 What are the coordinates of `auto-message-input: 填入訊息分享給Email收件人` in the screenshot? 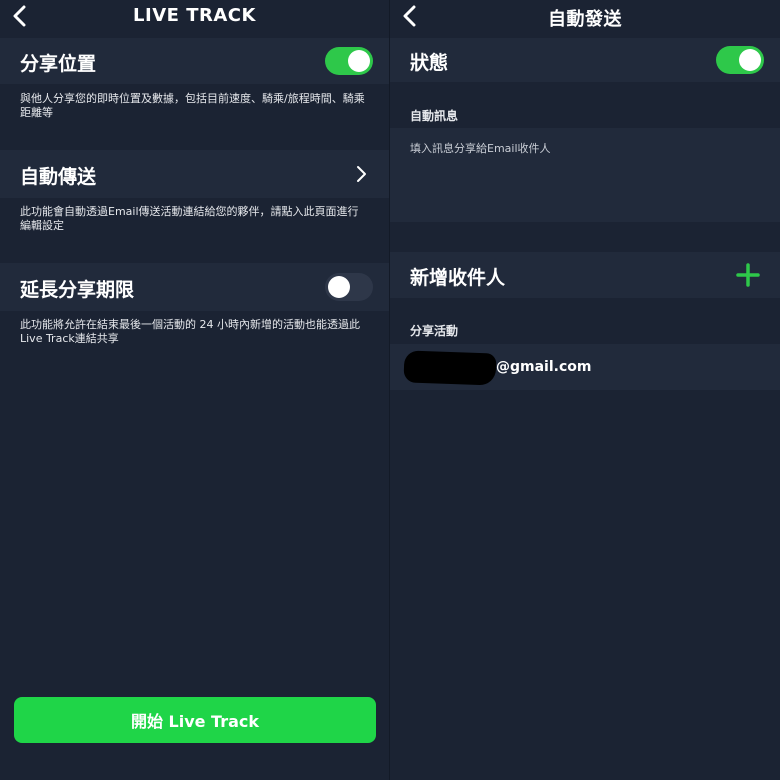 It's located at (585, 175).